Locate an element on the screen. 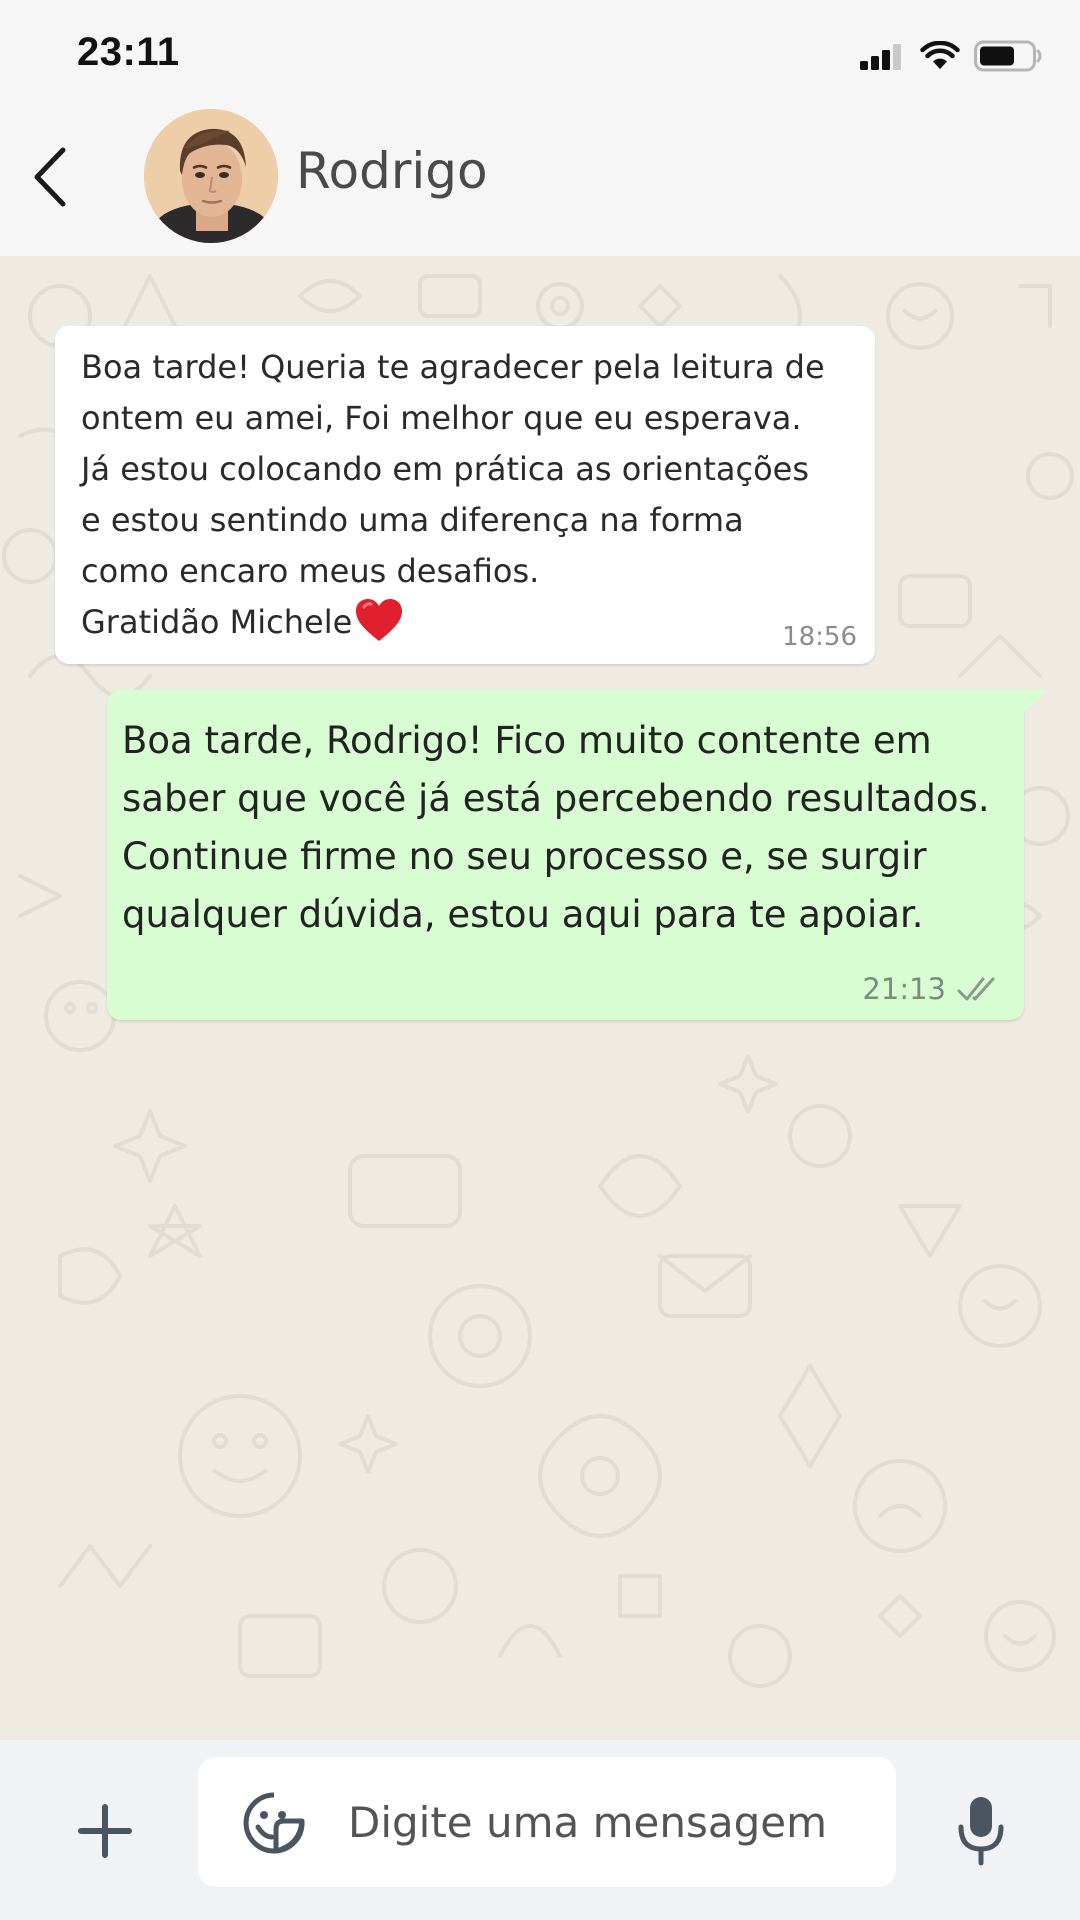  microphone-icon is located at coordinates (981, 1831).